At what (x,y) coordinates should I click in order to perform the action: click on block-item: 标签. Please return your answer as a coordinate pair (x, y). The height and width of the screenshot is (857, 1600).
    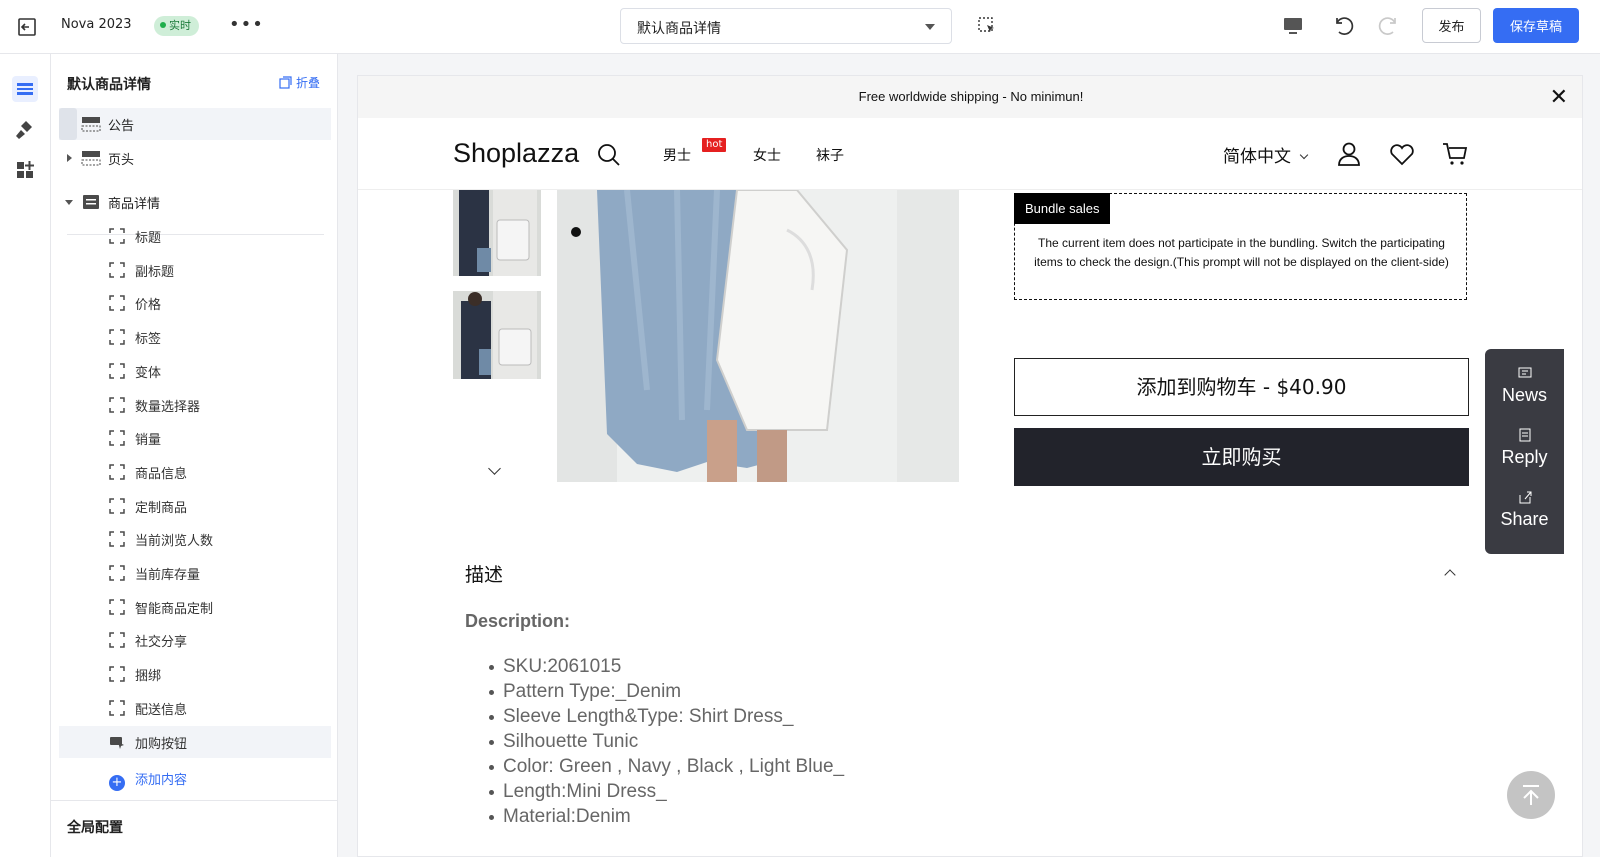
    Looking at the image, I should click on (195, 337).